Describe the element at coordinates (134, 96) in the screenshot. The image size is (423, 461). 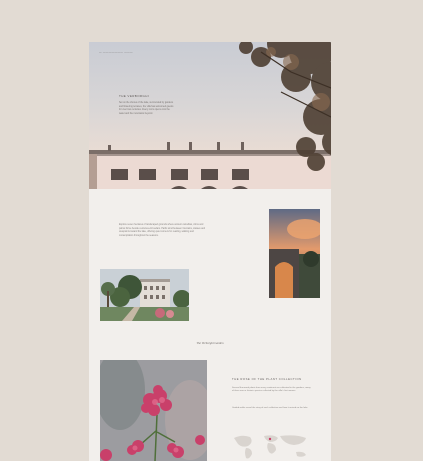
I see `hero-heading: THE VERBORGHI` at that location.